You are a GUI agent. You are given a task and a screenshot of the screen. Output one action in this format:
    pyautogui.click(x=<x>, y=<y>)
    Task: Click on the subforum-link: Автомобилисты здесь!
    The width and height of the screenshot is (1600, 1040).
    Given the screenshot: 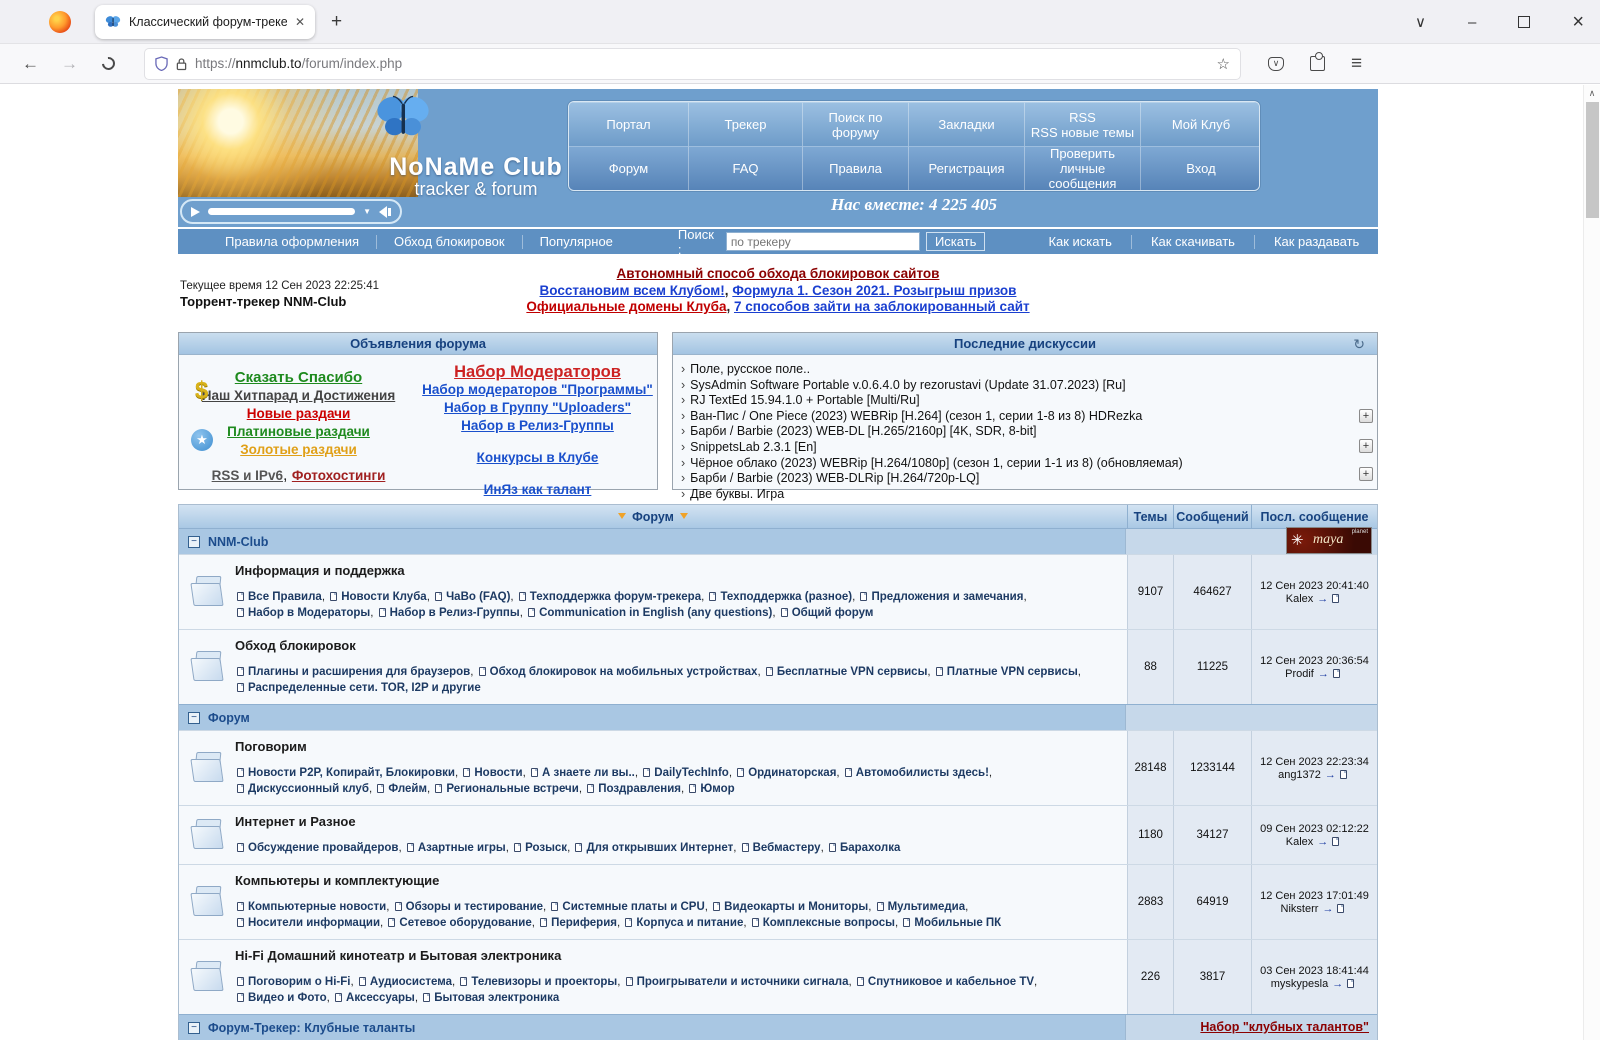 What is the action you would take?
    pyautogui.click(x=922, y=773)
    